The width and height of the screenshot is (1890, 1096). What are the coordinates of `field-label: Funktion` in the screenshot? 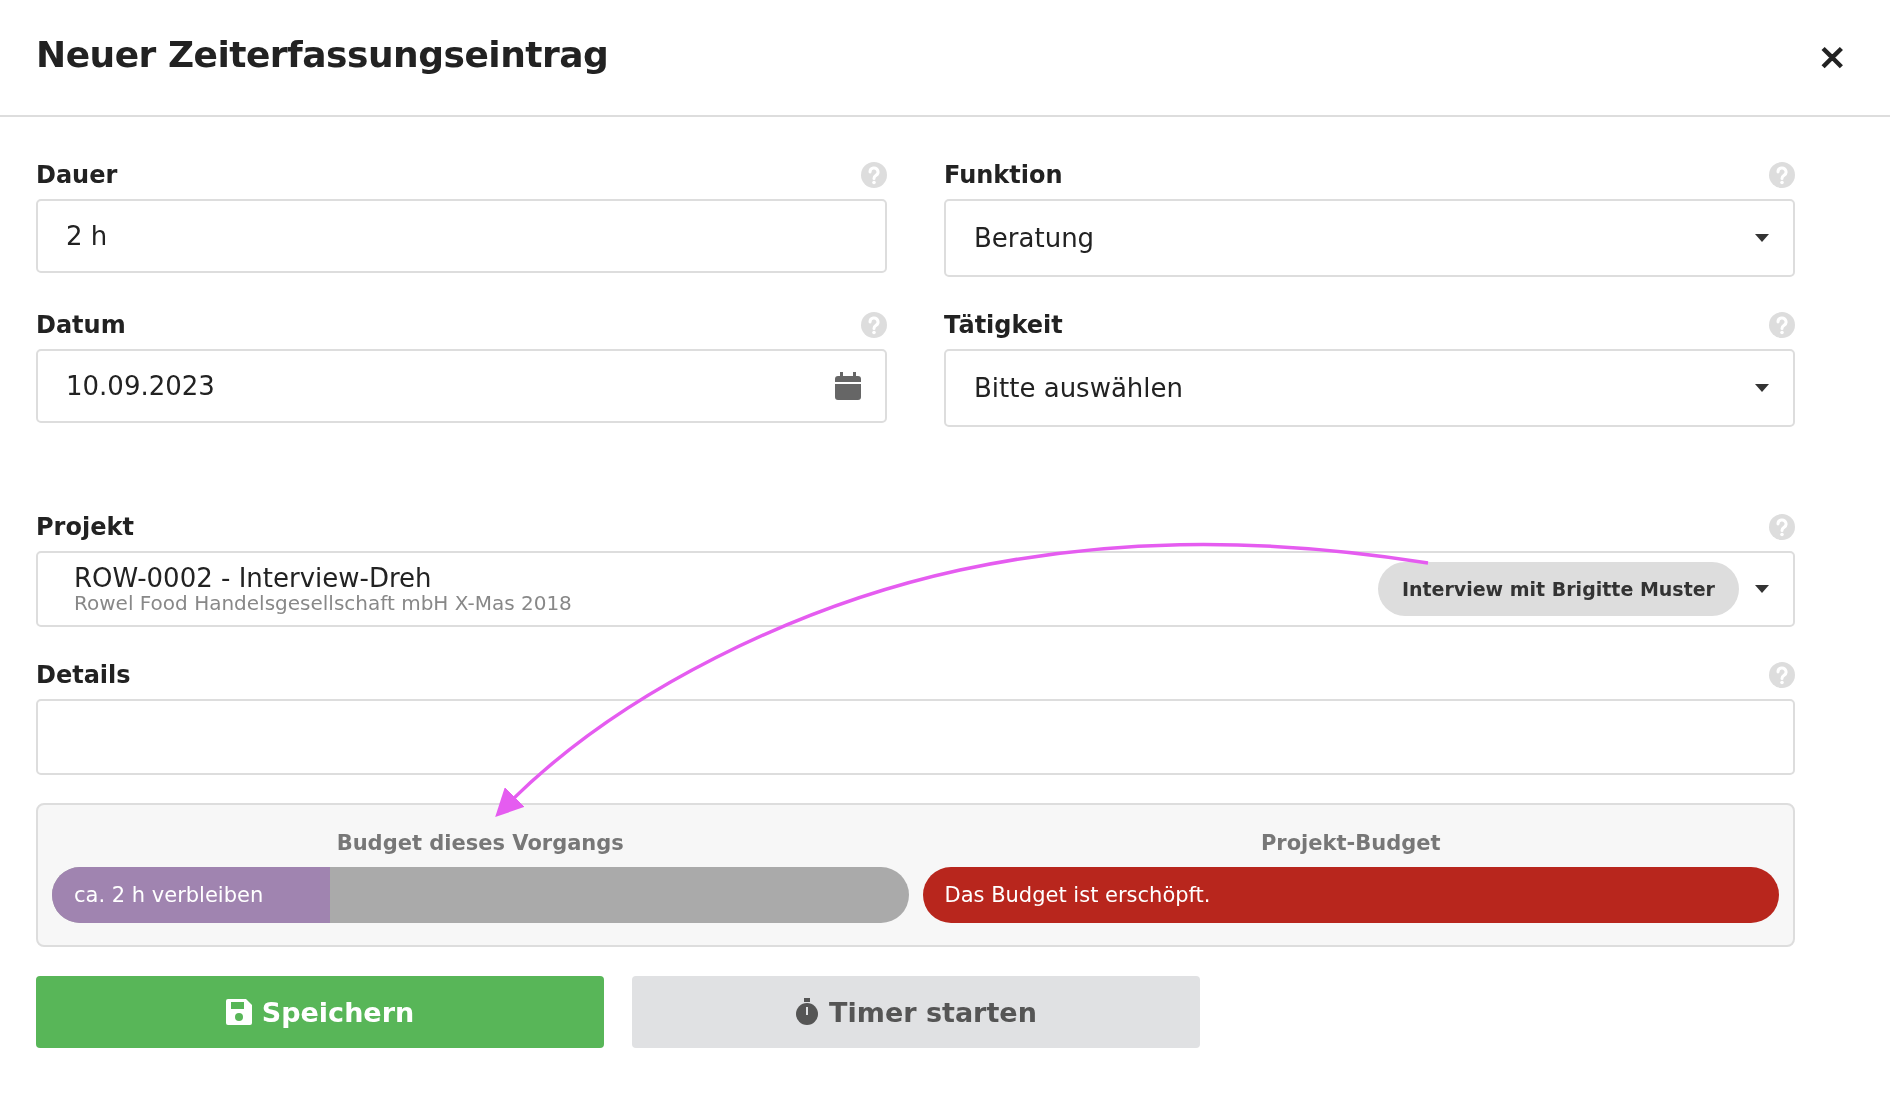 It's located at (1003, 175).